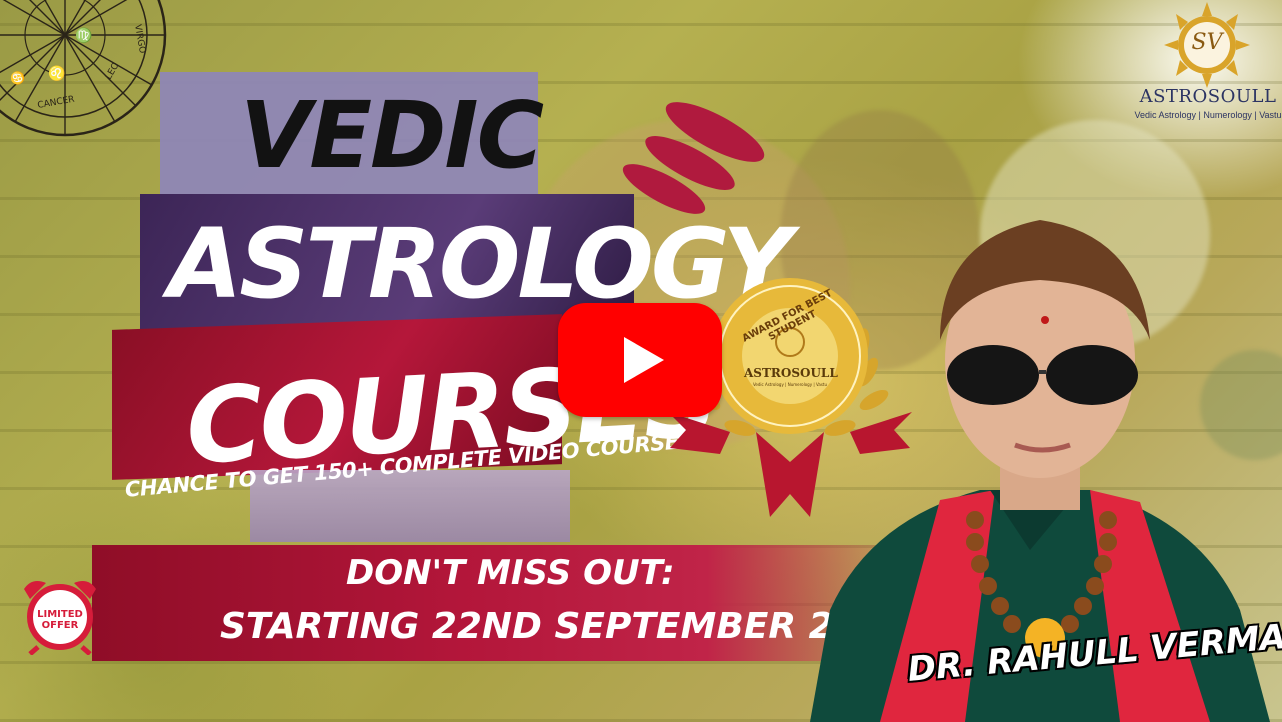  I want to click on title-line-vedic: VEDIC, so click(392, 135).